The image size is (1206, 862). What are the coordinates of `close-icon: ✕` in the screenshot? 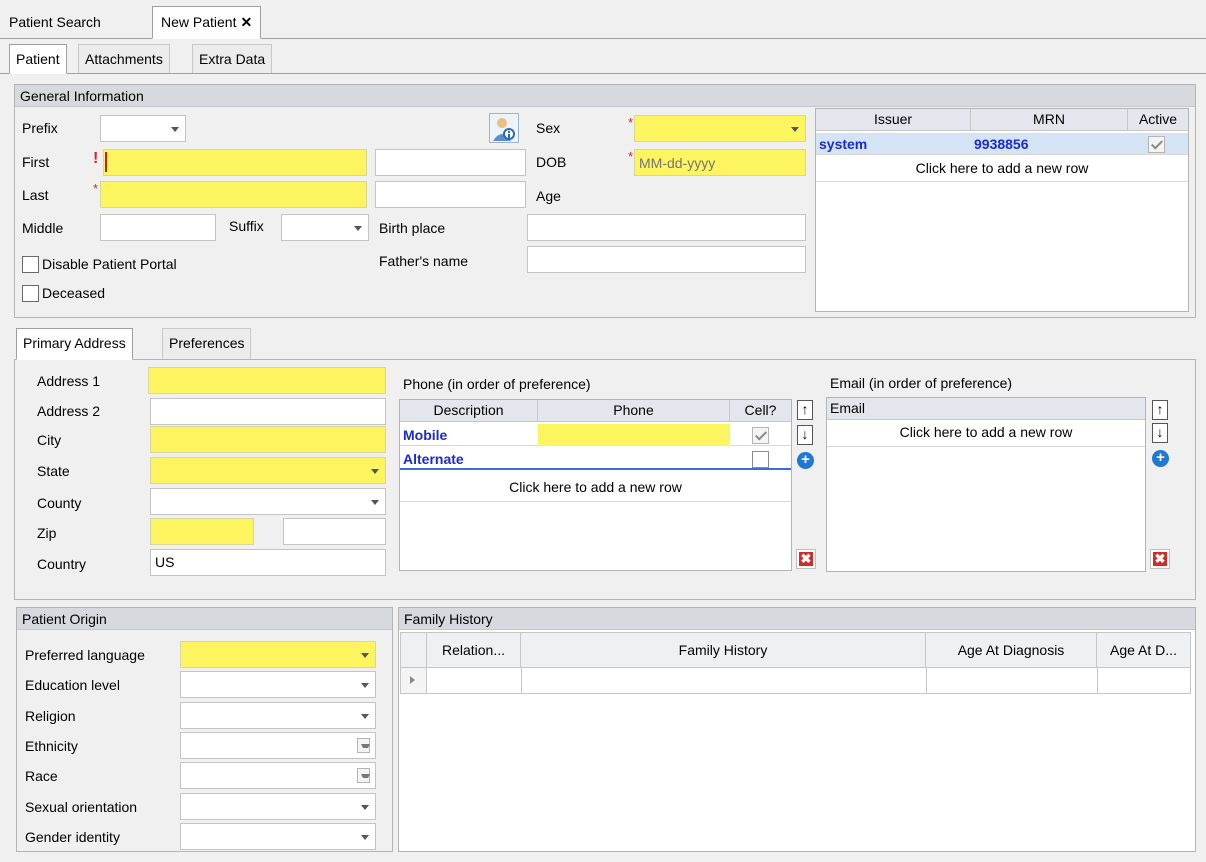 It's located at (246, 22).